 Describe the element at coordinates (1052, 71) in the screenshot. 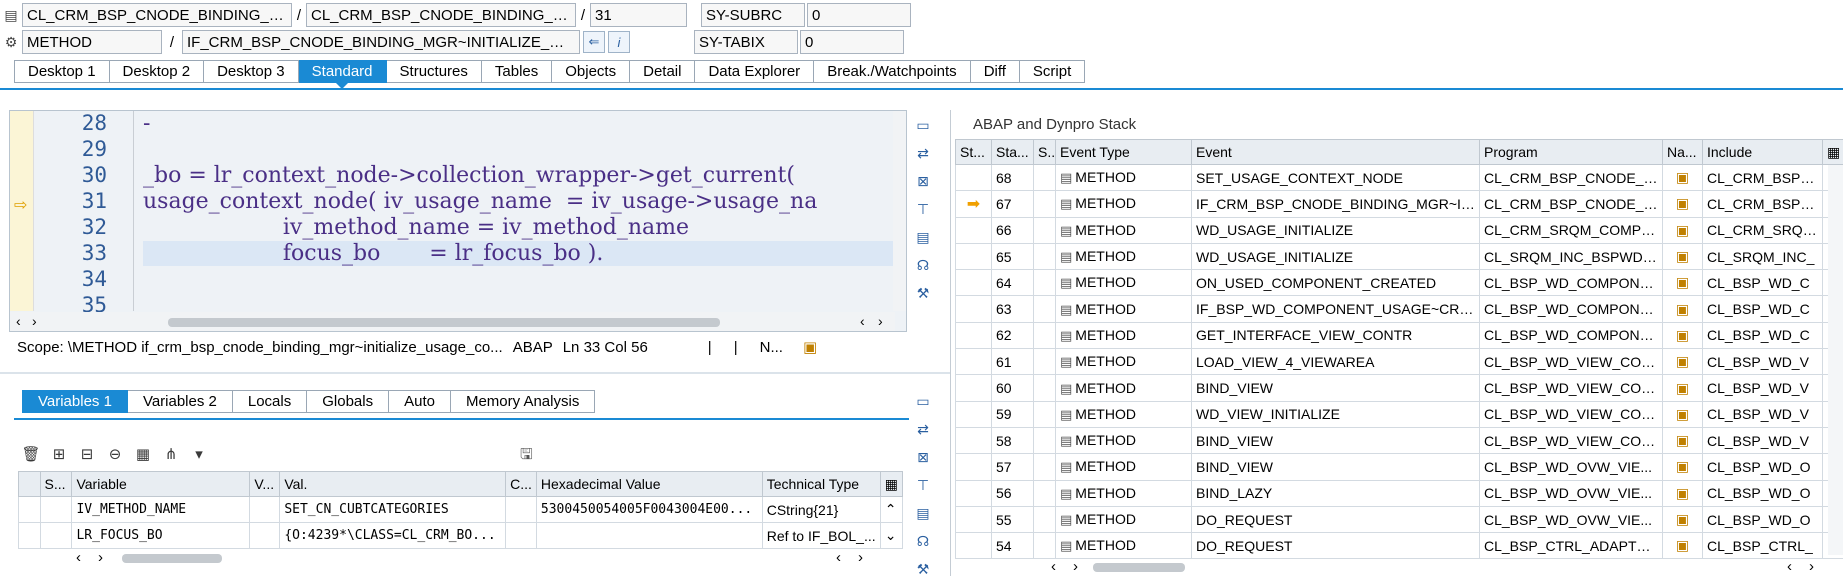

I see `tab-script: Script` at that location.